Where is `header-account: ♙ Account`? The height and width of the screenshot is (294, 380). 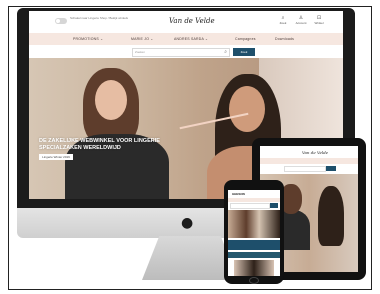 header-account: ♙ Account is located at coordinates (301, 20).